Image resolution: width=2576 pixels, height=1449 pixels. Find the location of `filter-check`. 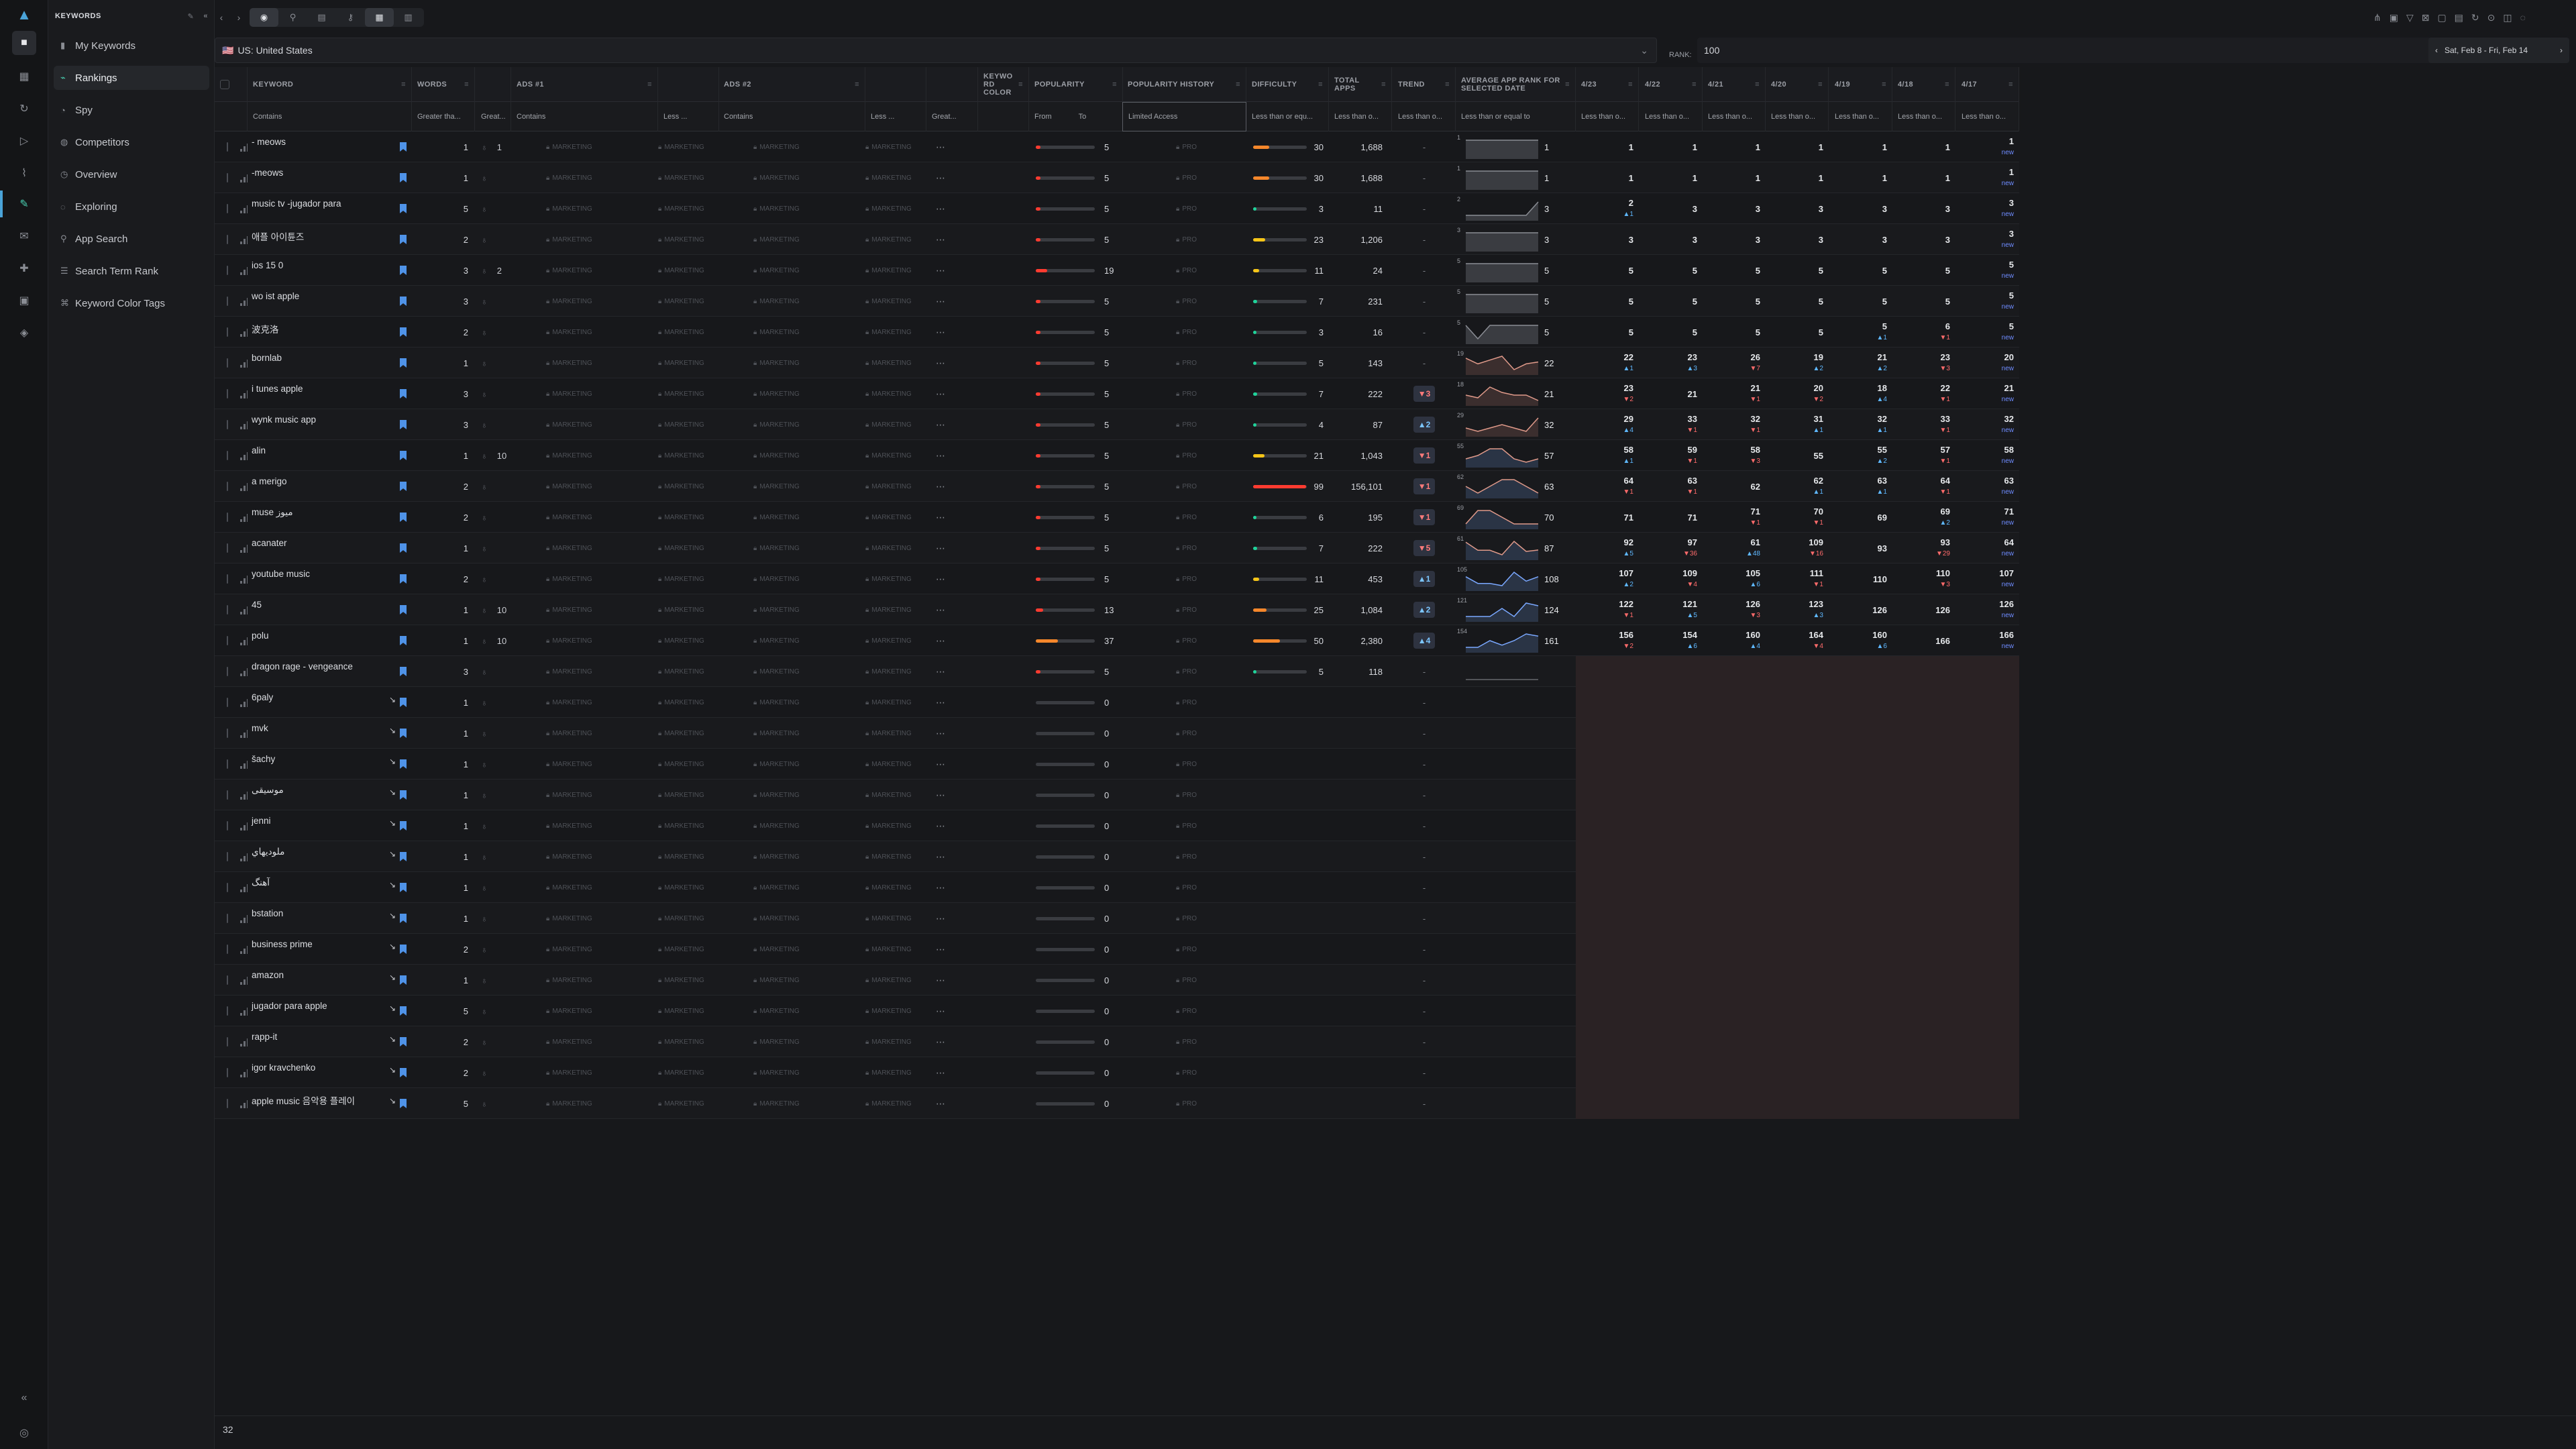

filter-check is located at coordinates (231, 116).